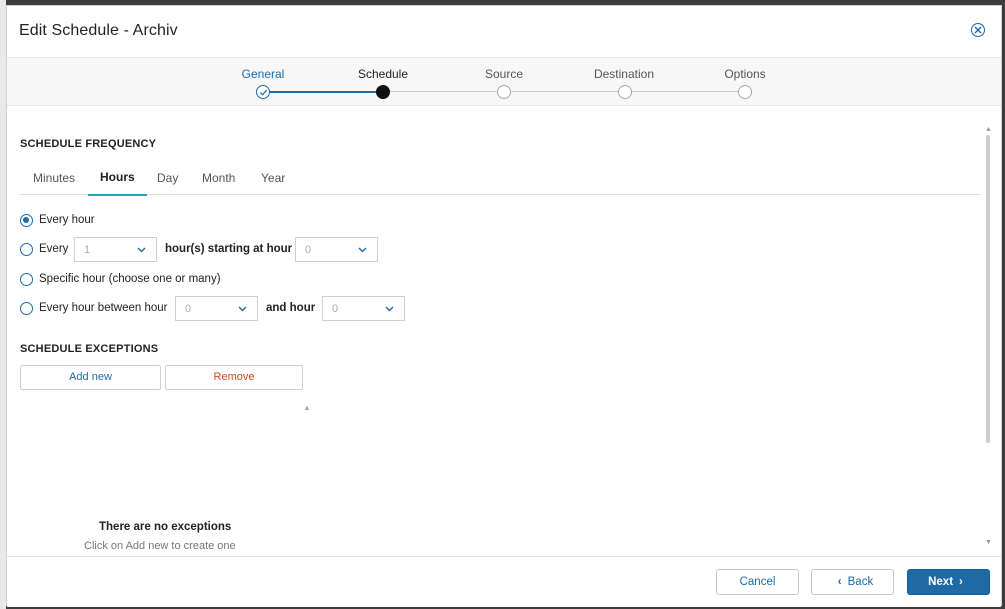 The height and width of the screenshot is (609, 1005). What do you see at coordinates (67, 220) in the screenshot?
I see `option-every-hour-label: Every hour` at bounding box center [67, 220].